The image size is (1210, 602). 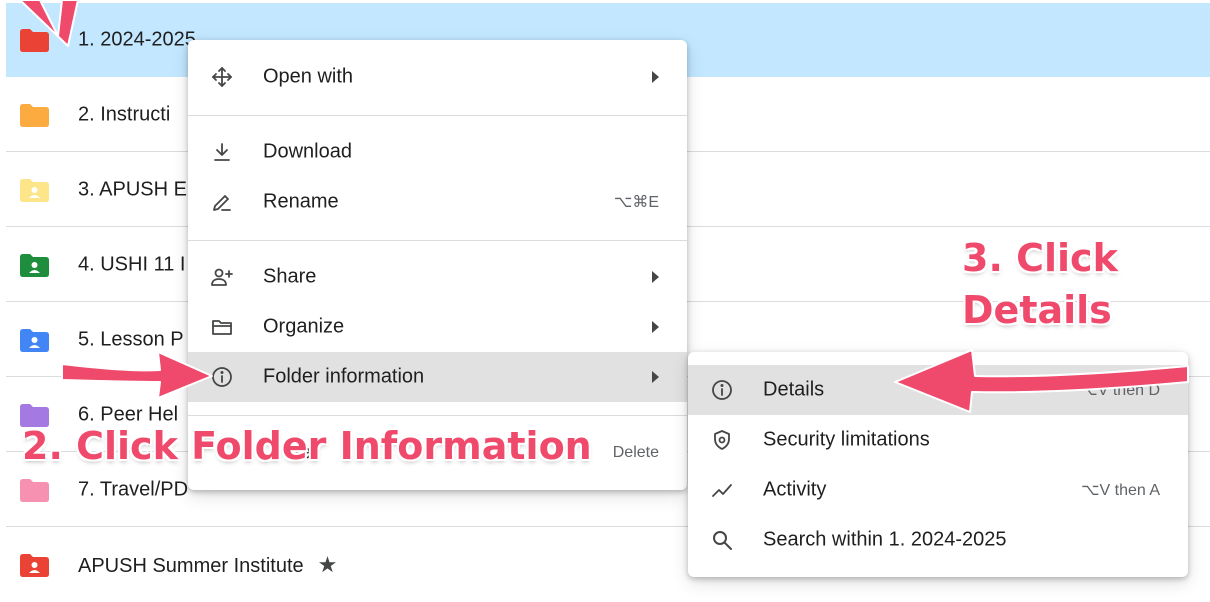 I want to click on menu-item-download: Download, so click(x=437, y=152).